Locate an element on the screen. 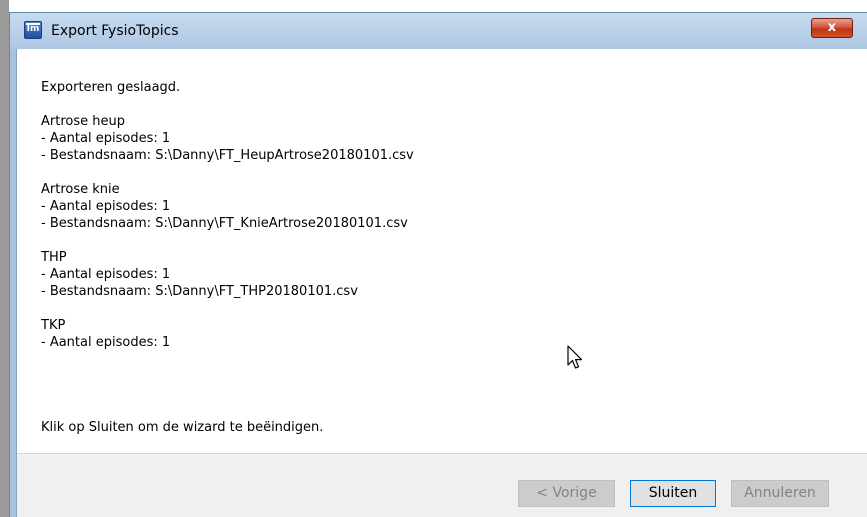 This screenshot has height=517, width=867. window-title: Export FysioTopics is located at coordinates (115, 31).